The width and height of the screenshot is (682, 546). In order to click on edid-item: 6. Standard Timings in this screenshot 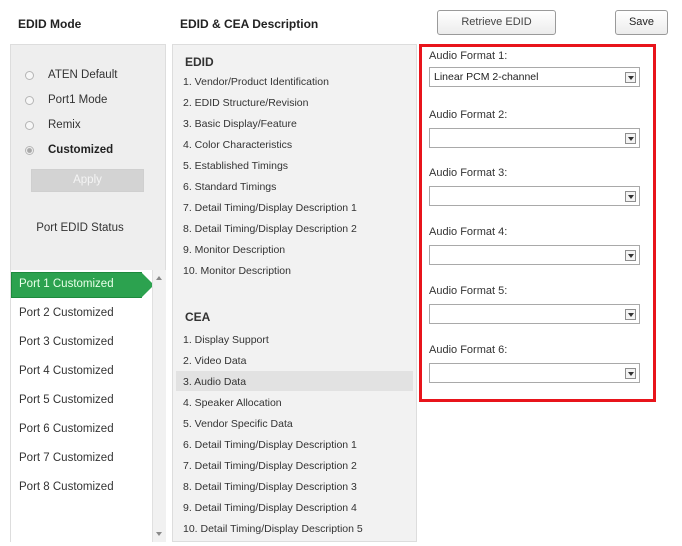, I will do `click(229, 187)`.